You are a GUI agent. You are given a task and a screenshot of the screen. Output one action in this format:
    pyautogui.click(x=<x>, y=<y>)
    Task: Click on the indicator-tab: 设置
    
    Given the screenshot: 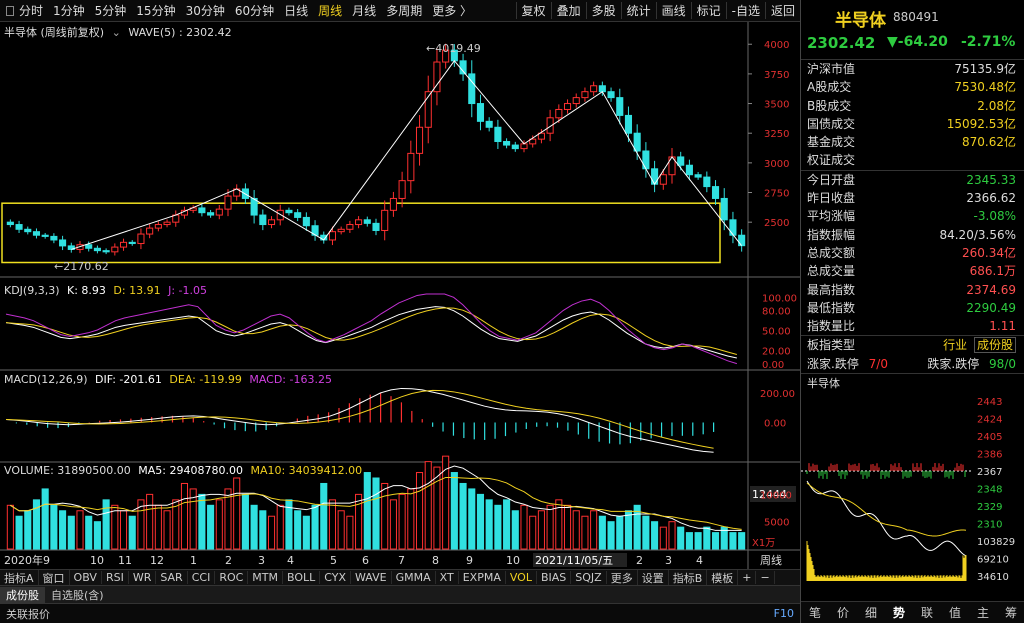 What is the action you would take?
    pyautogui.click(x=653, y=577)
    